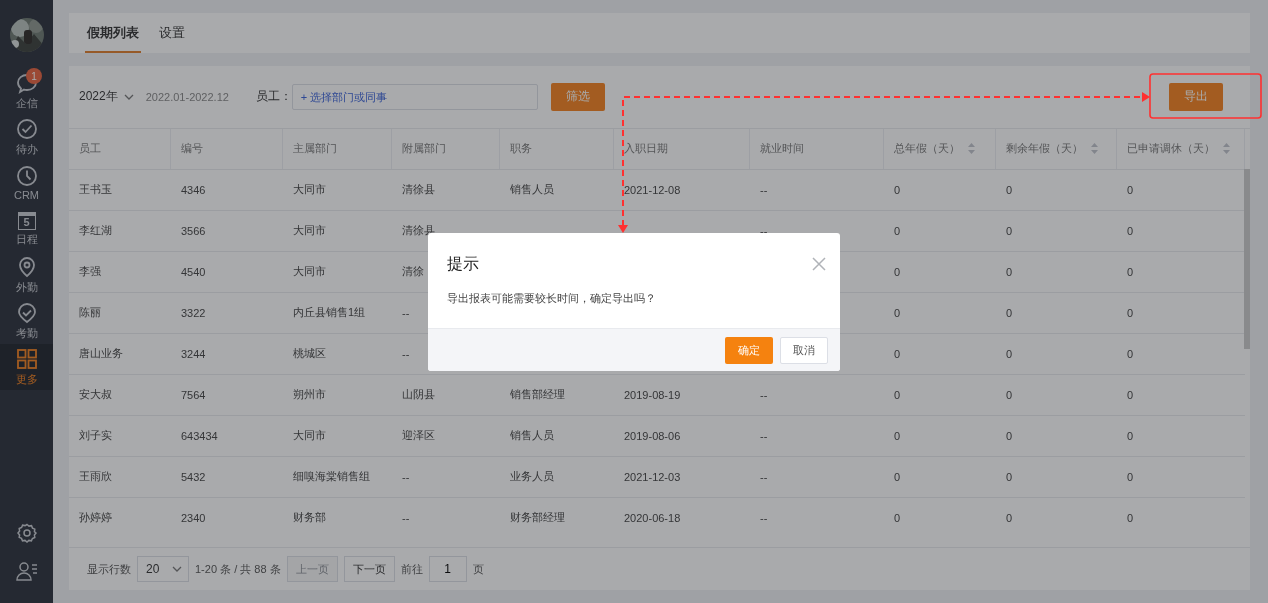  What do you see at coordinates (26, 571) in the screenshot?
I see `user-list-icon` at bounding box center [26, 571].